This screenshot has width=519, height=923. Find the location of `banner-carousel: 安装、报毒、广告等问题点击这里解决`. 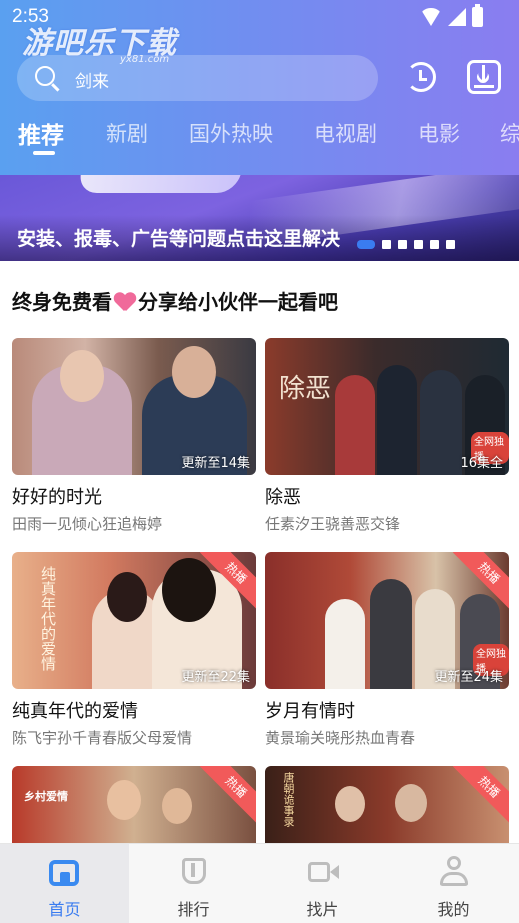

banner-carousel: 安装、报毒、广告等问题点击这里解决 is located at coordinates (259, 218).